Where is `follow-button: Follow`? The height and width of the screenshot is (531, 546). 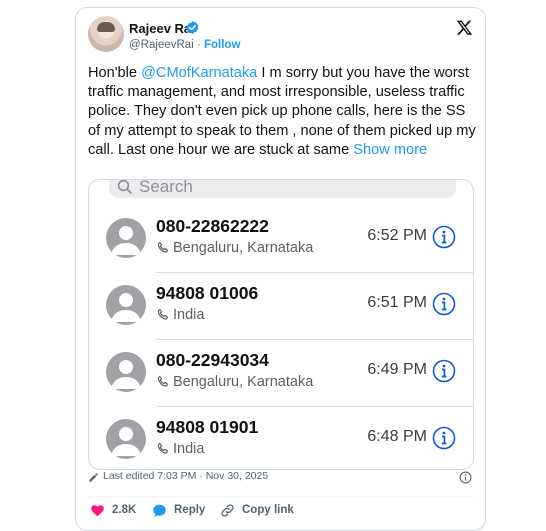 follow-button: Follow is located at coordinates (222, 45).